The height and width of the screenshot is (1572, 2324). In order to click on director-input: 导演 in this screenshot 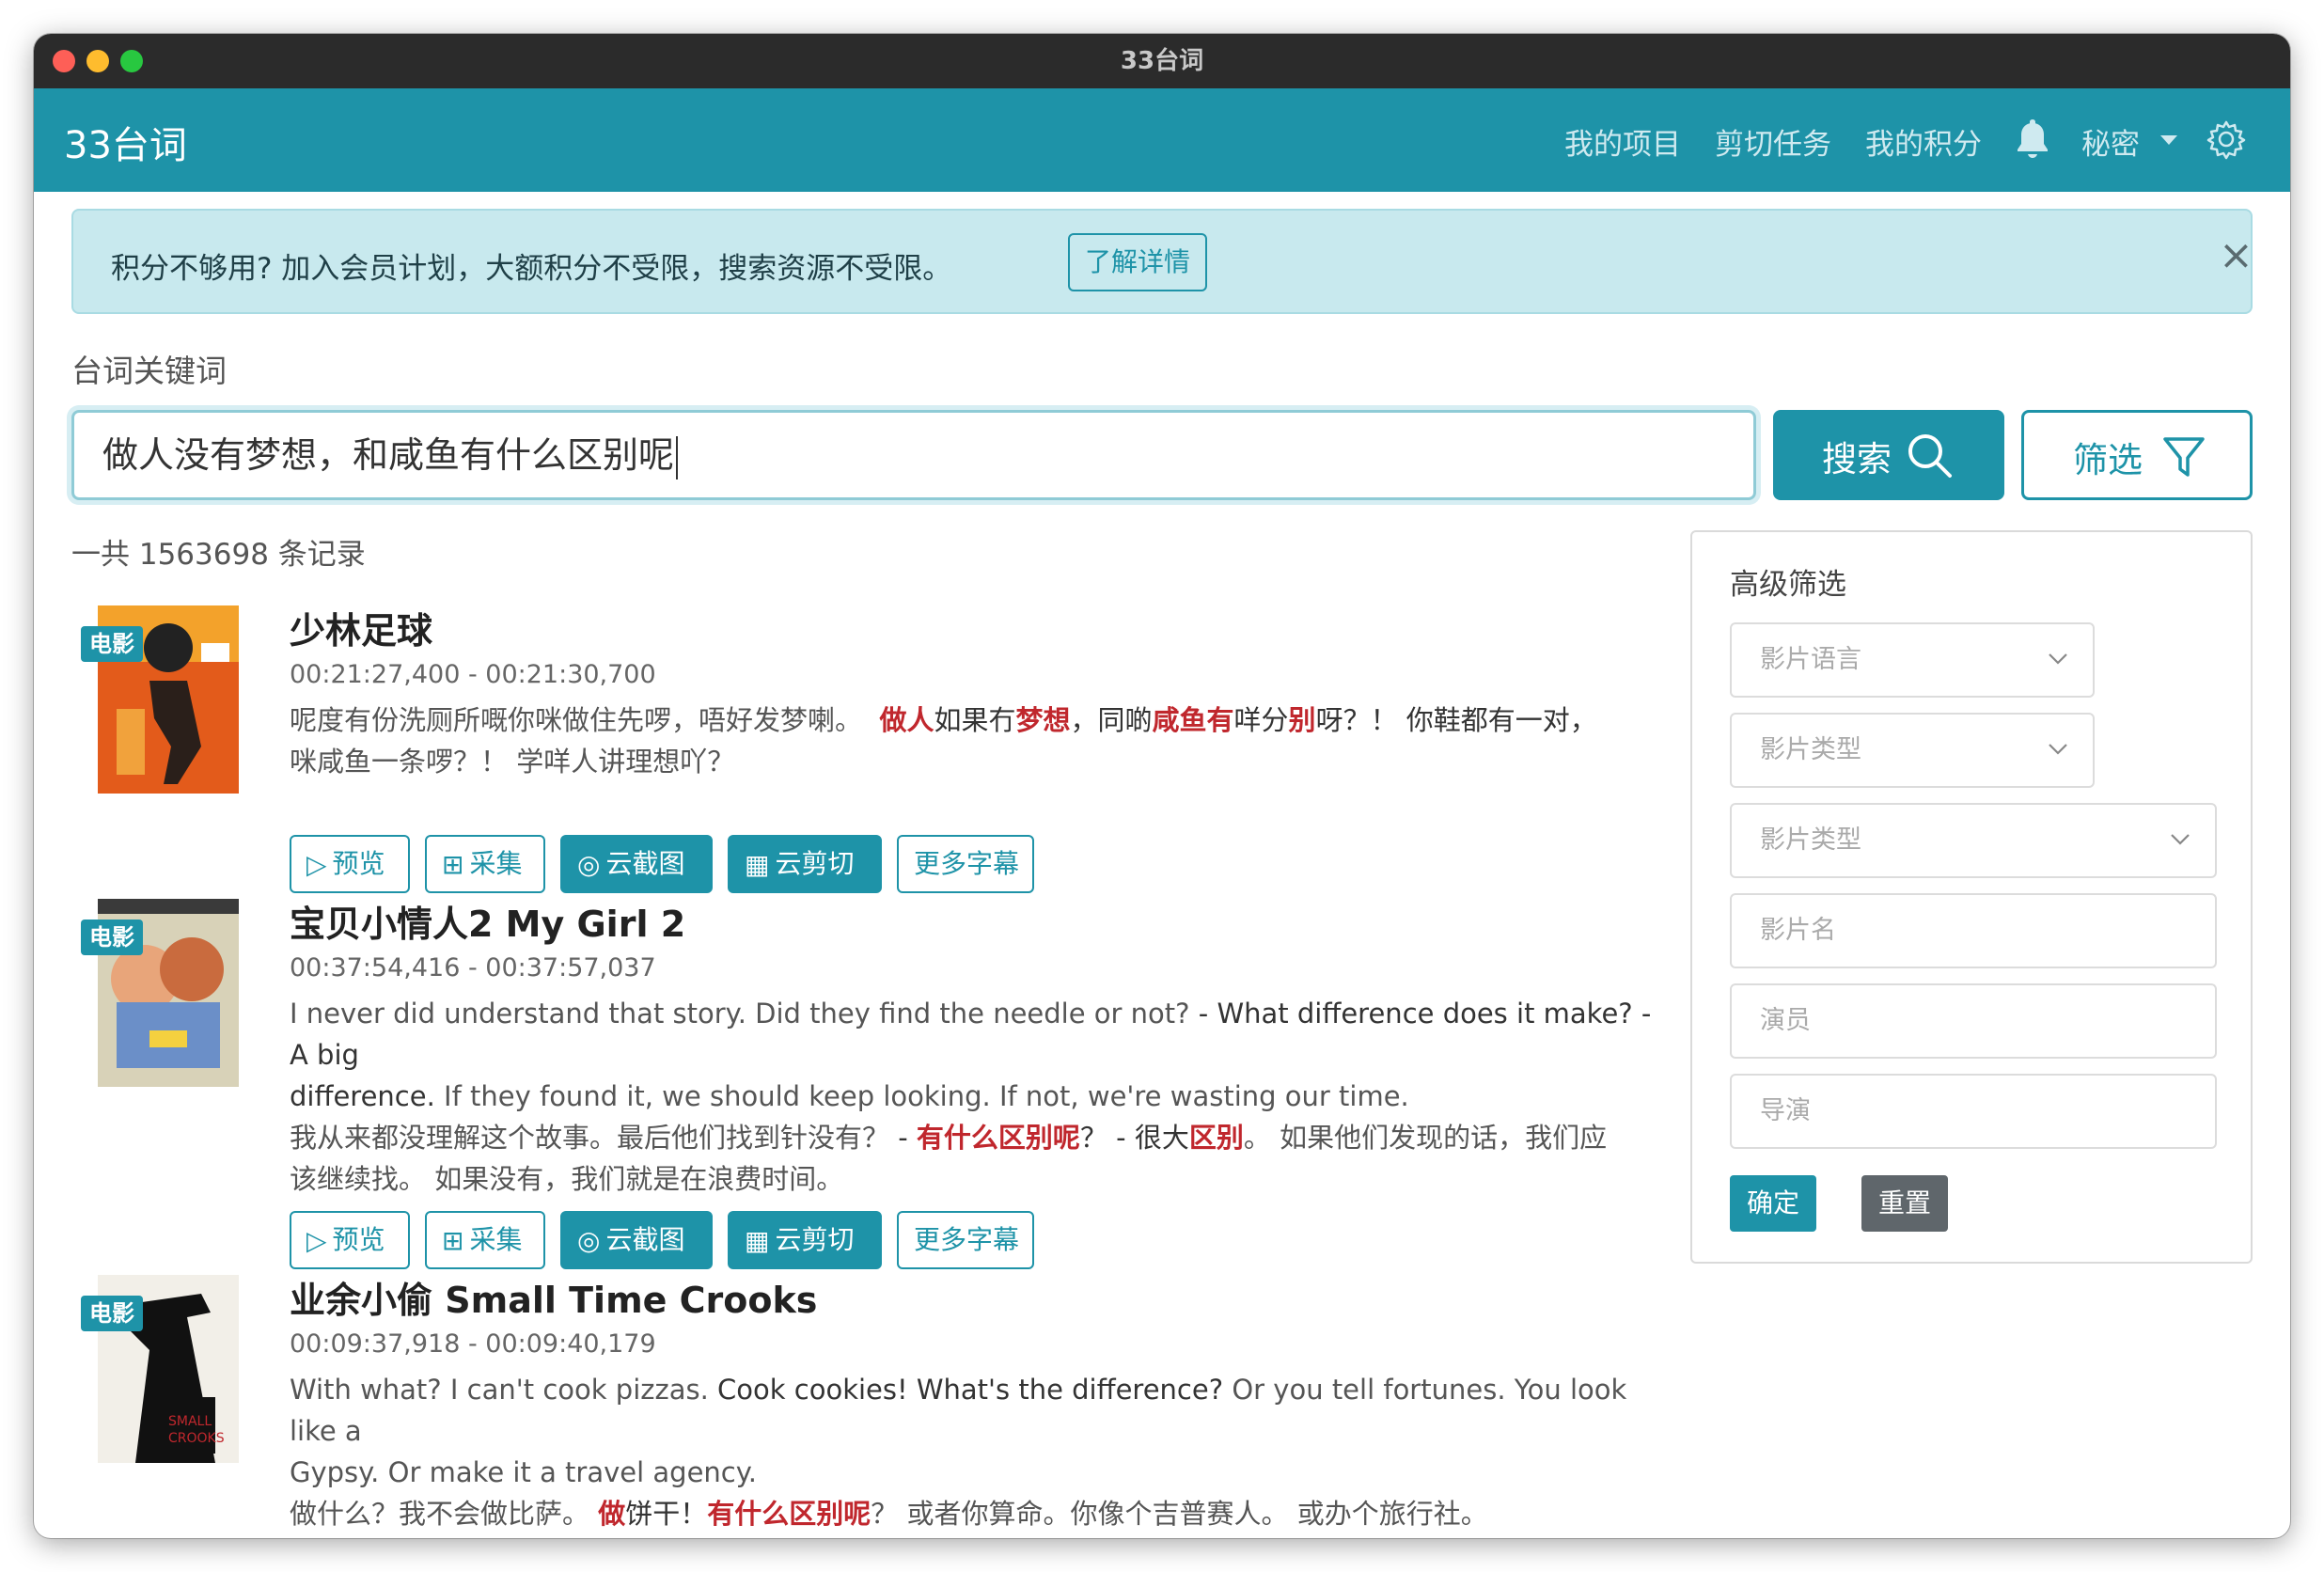, I will do `click(1974, 1112)`.